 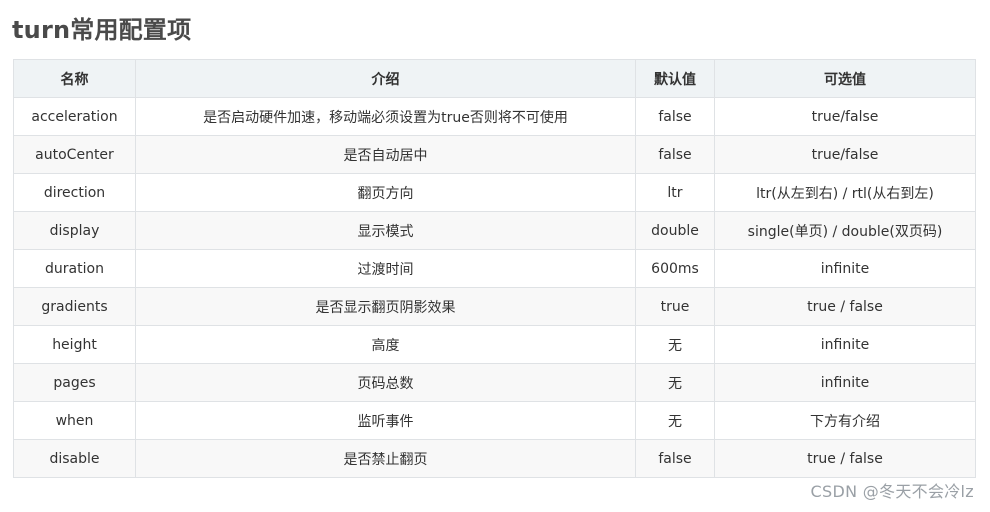 What do you see at coordinates (675, 306) in the screenshot?
I see `cell-default: true` at bounding box center [675, 306].